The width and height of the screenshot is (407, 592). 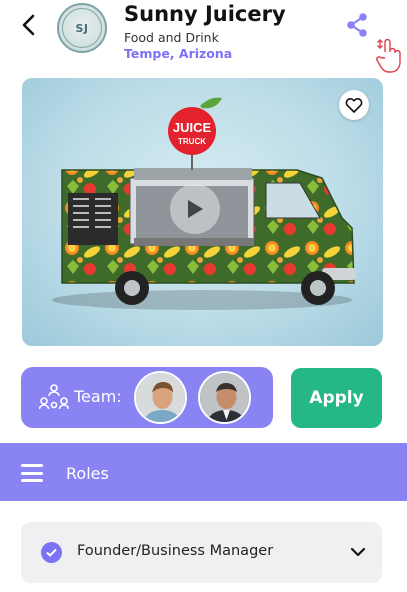 I want to click on team-icon, so click(x=54, y=397).